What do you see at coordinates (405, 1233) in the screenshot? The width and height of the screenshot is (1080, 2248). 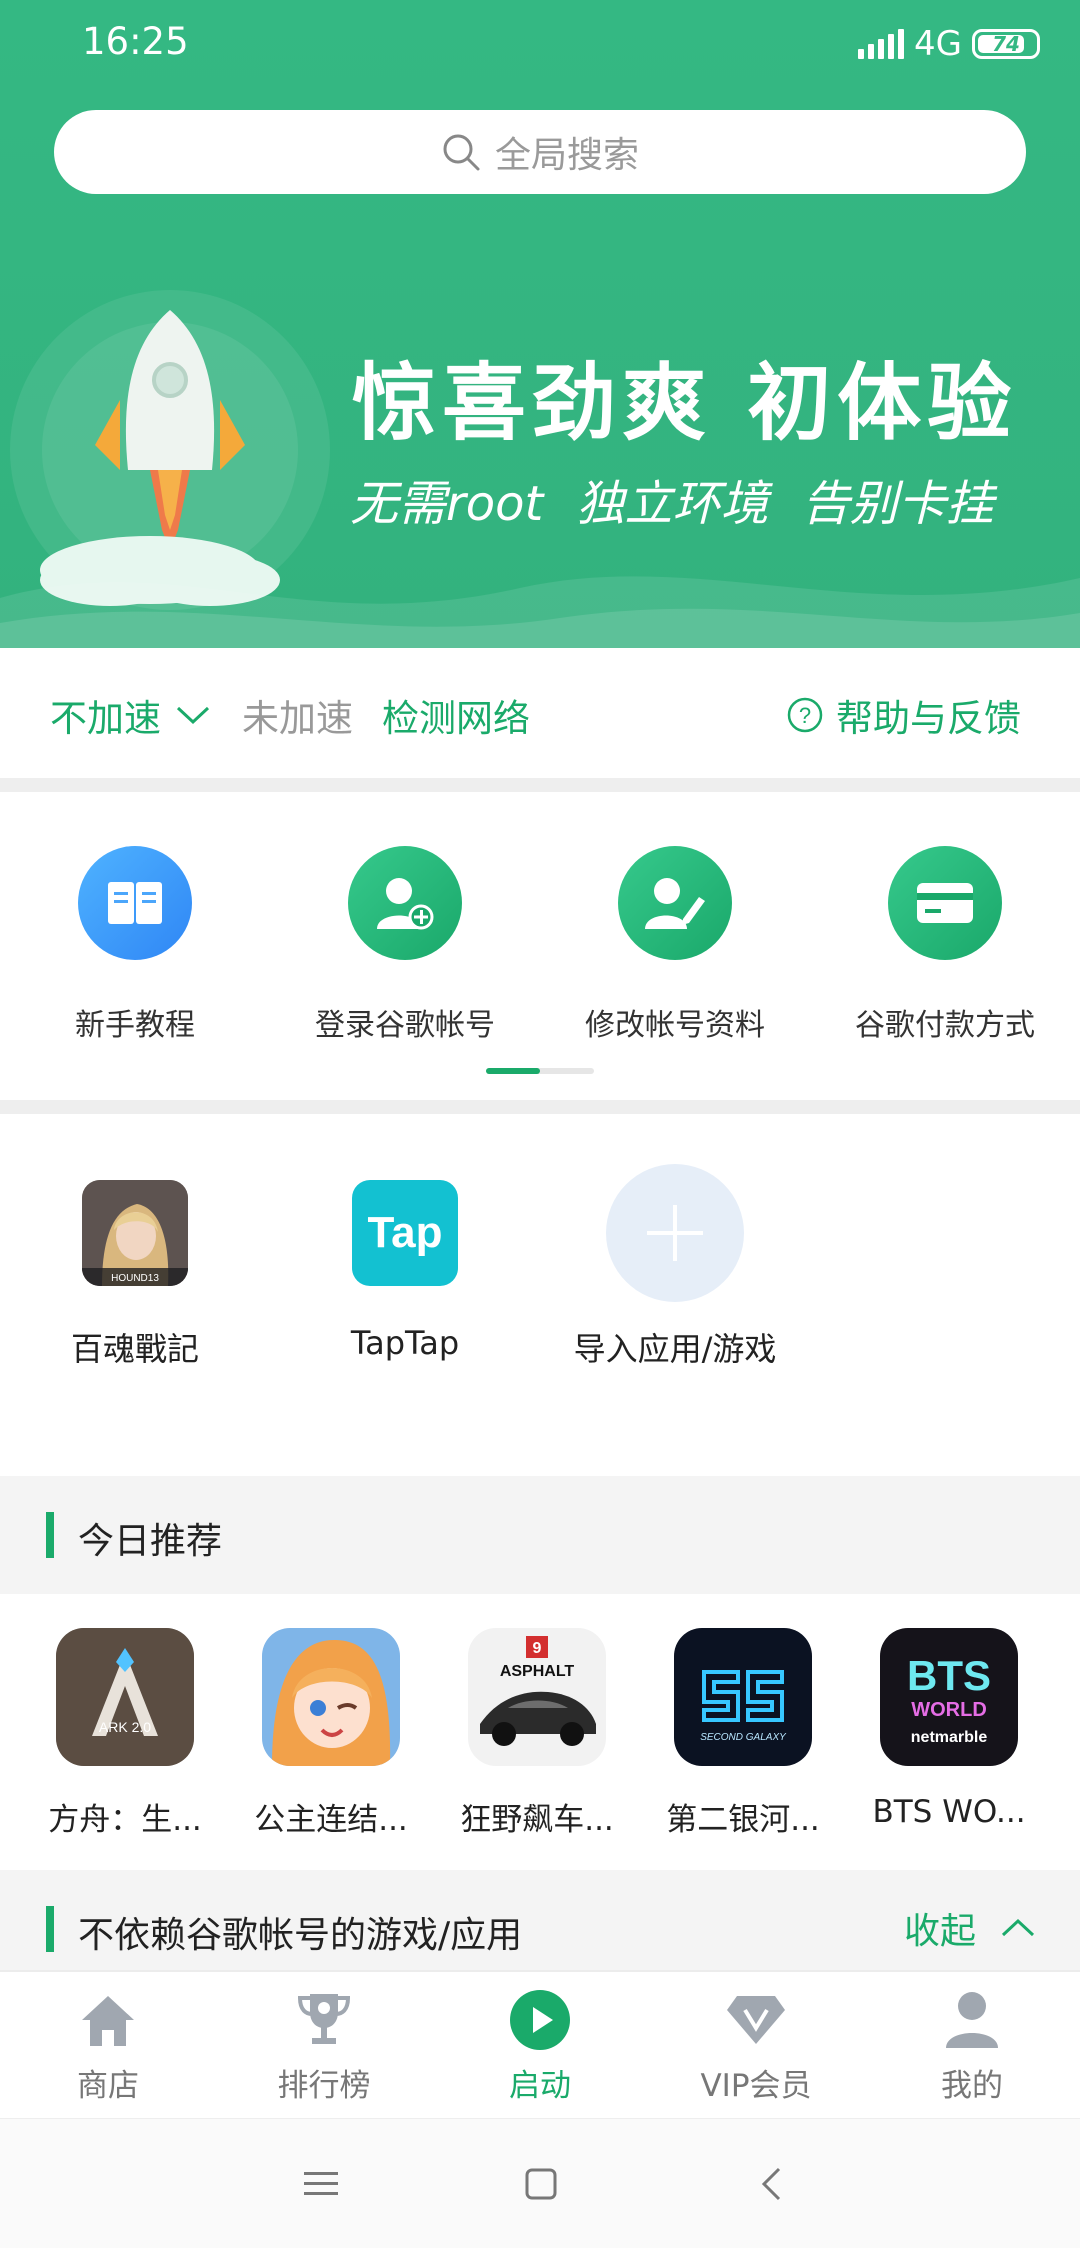 I see `taptap-icon: Tap` at bounding box center [405, 1233].